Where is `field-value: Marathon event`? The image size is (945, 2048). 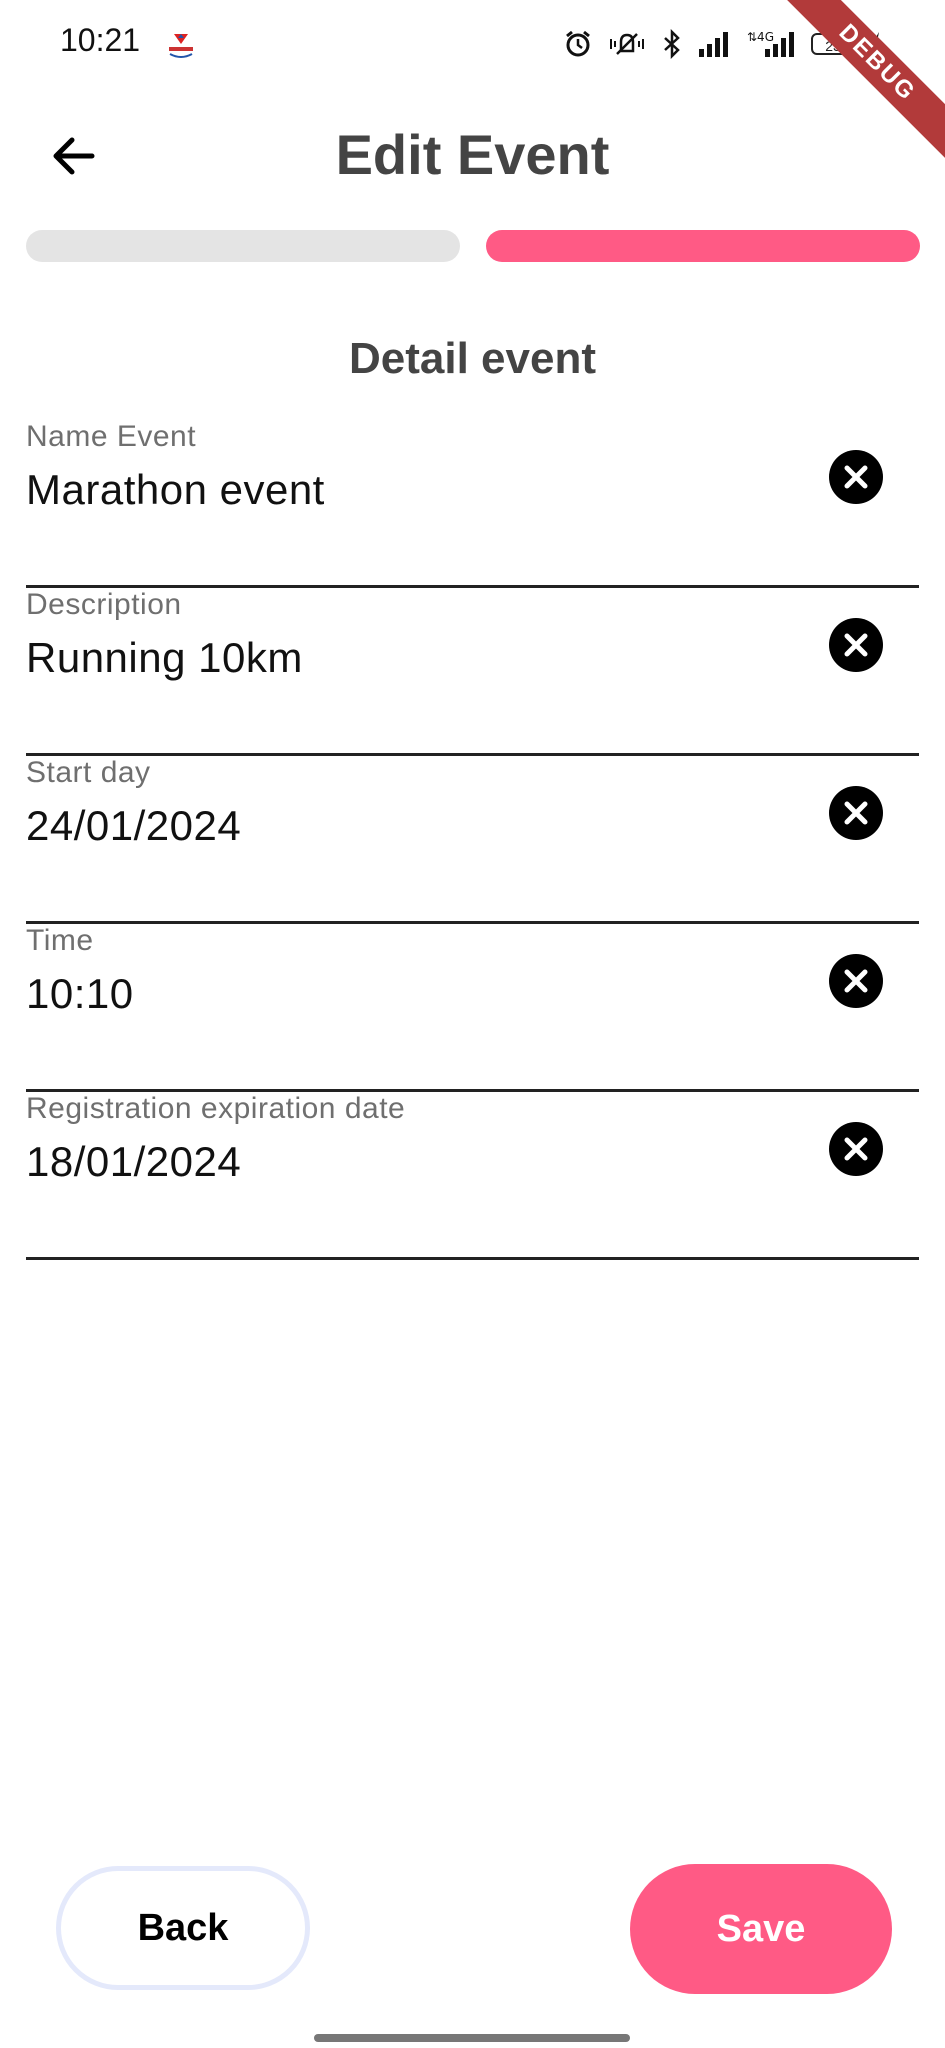 field-value: Marathon event is located at coordinates (175, 490).